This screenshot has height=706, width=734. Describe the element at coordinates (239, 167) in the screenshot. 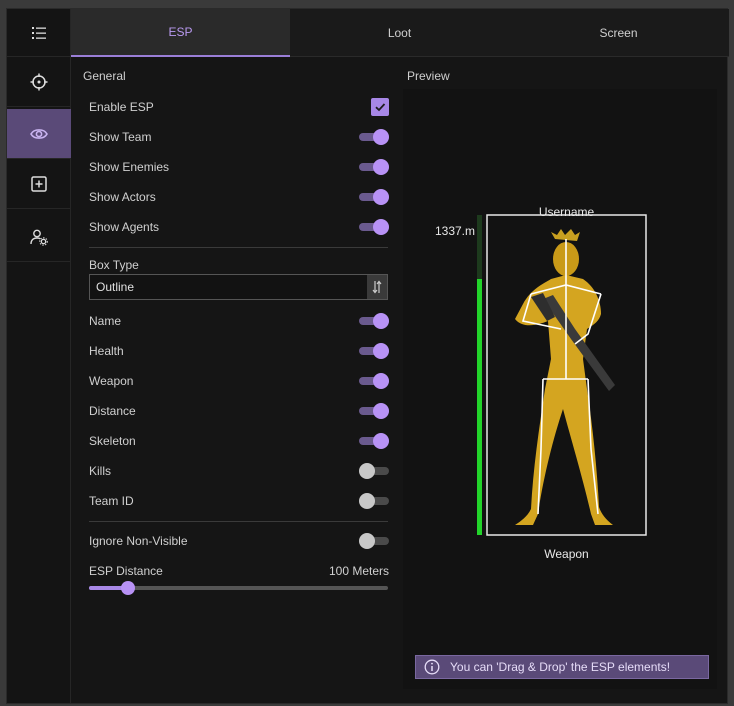

I see `toggle-row: Show Enemies` at that location.